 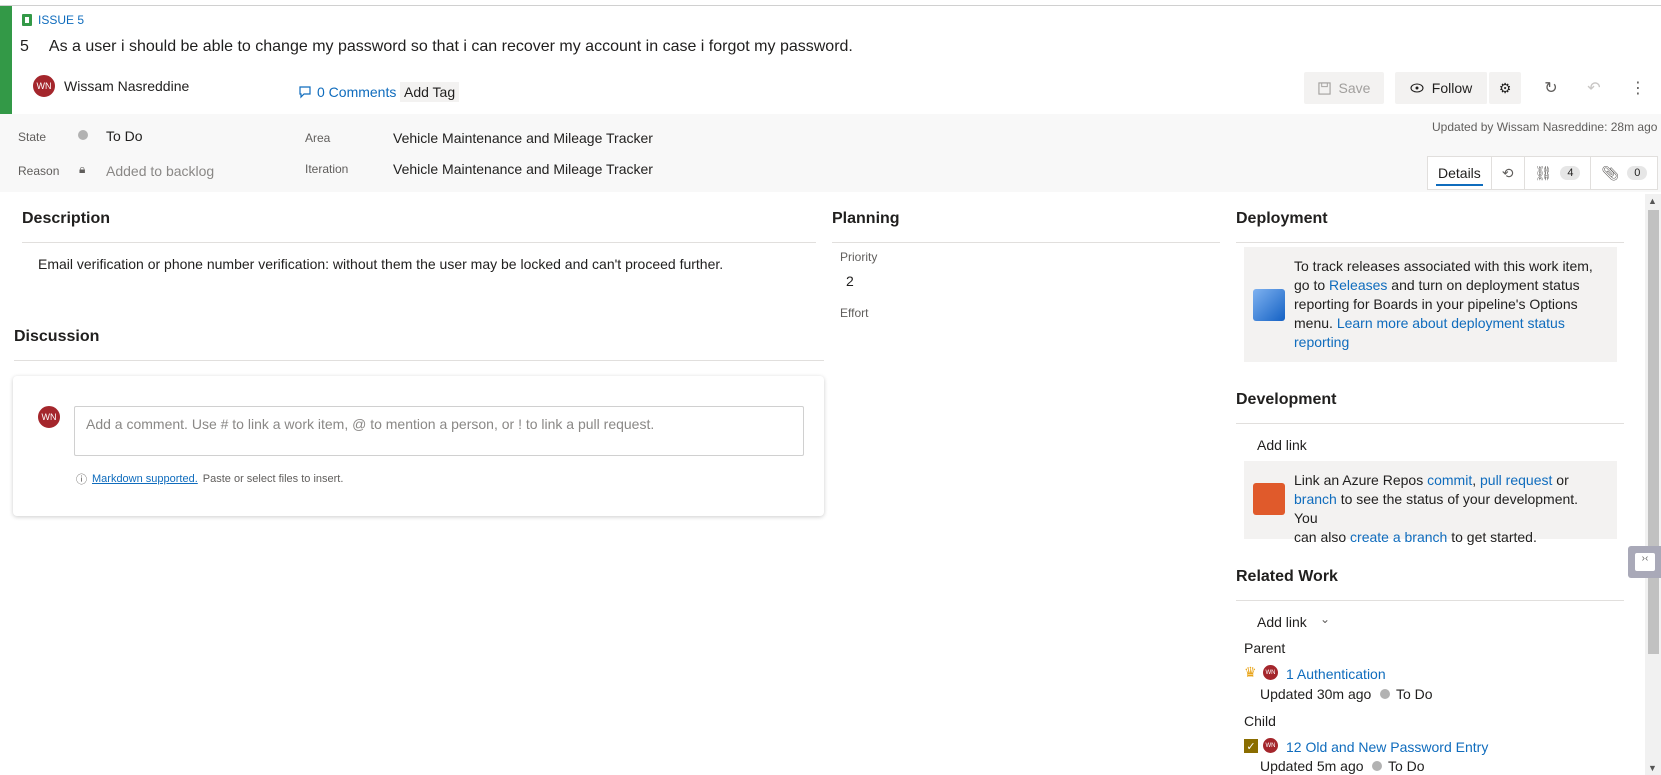 I want to click on task-check-icon: ✓, so click(x=1251, y=746).